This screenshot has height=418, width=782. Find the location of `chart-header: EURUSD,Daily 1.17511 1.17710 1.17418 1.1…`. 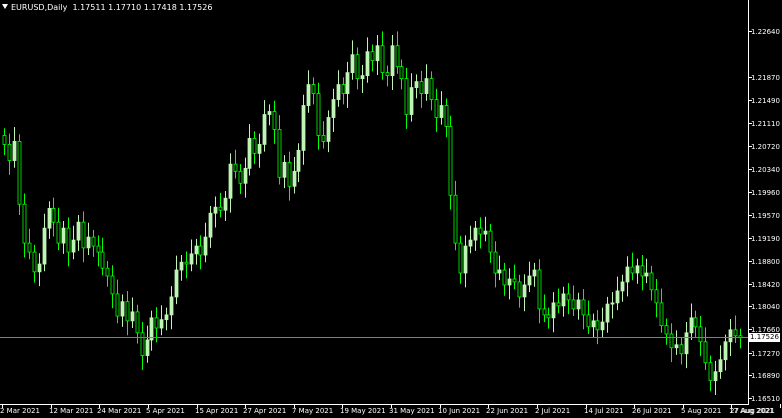

chart-header: EURUSD,Daily 1.17511 1.17710 1.17418 1.1… is located at coordinates (107, 8).